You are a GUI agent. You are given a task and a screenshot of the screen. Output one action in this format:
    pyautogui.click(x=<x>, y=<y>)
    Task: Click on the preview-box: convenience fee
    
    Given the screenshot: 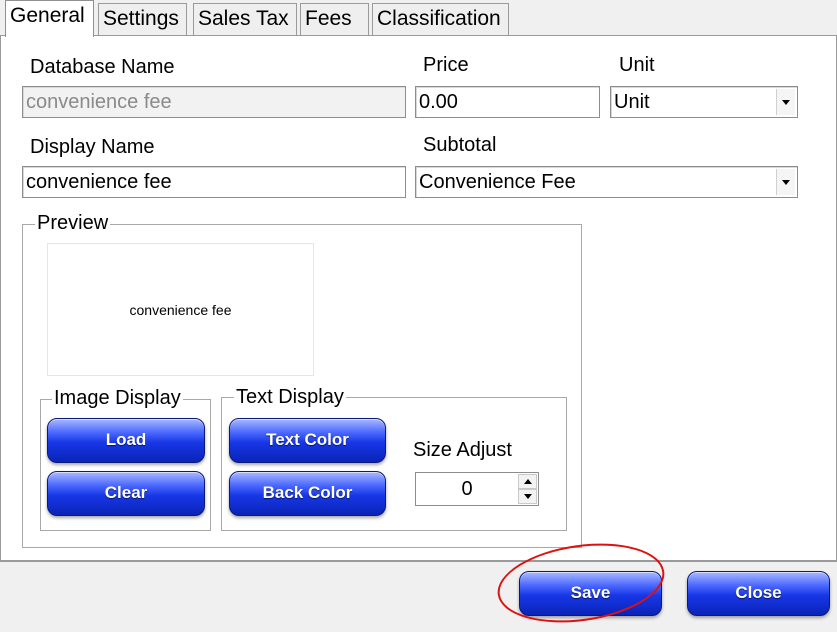 What is the action you would take?
    pyautogui.click(x=180, y=309)
    